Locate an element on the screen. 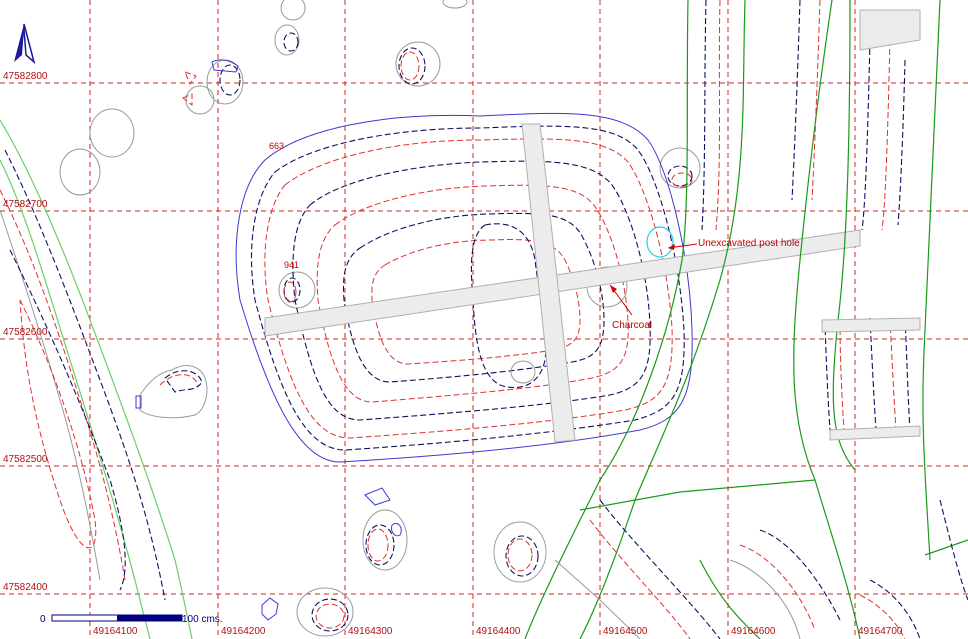 The height and width of the screenshot is (639, 968). y-coord-label: 47582700 is located at coordinates (25, 204).